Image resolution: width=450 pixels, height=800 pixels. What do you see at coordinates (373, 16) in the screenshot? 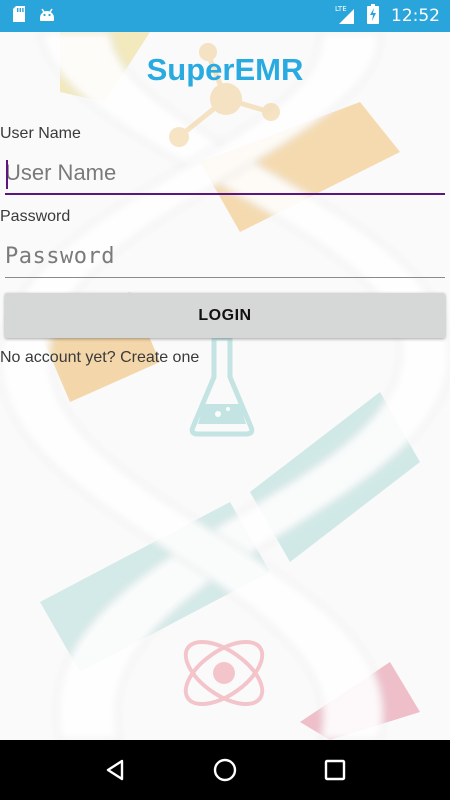
I see `battery-charging-icon` at bounding box center [373, 16].